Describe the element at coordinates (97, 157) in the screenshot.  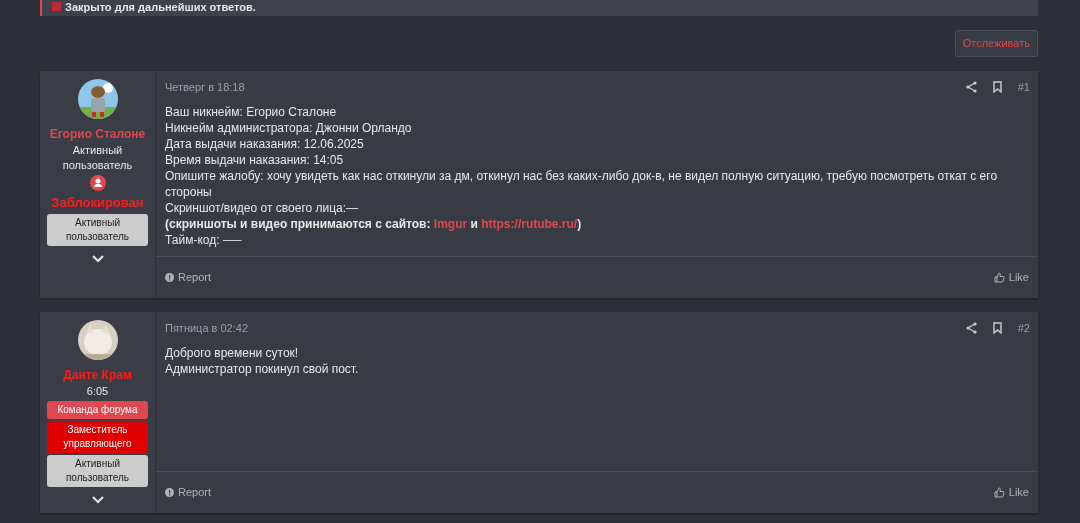
I see `user-title: Активный пользователь` at that location.